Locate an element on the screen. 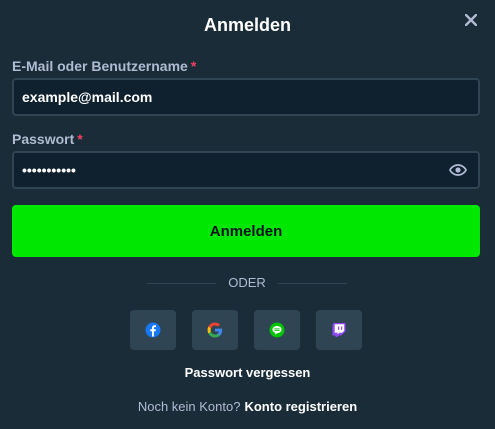  divider-text: ODER is located at coordinates (247, 282).